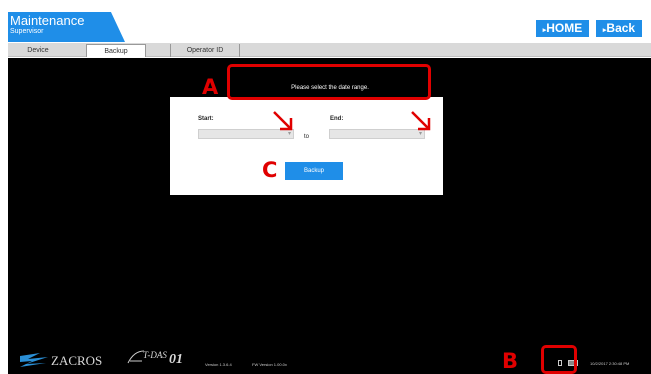  Describe the element at coordinates (155, 355) in the screenshot. I see `product-name: T-DAS` at that location.